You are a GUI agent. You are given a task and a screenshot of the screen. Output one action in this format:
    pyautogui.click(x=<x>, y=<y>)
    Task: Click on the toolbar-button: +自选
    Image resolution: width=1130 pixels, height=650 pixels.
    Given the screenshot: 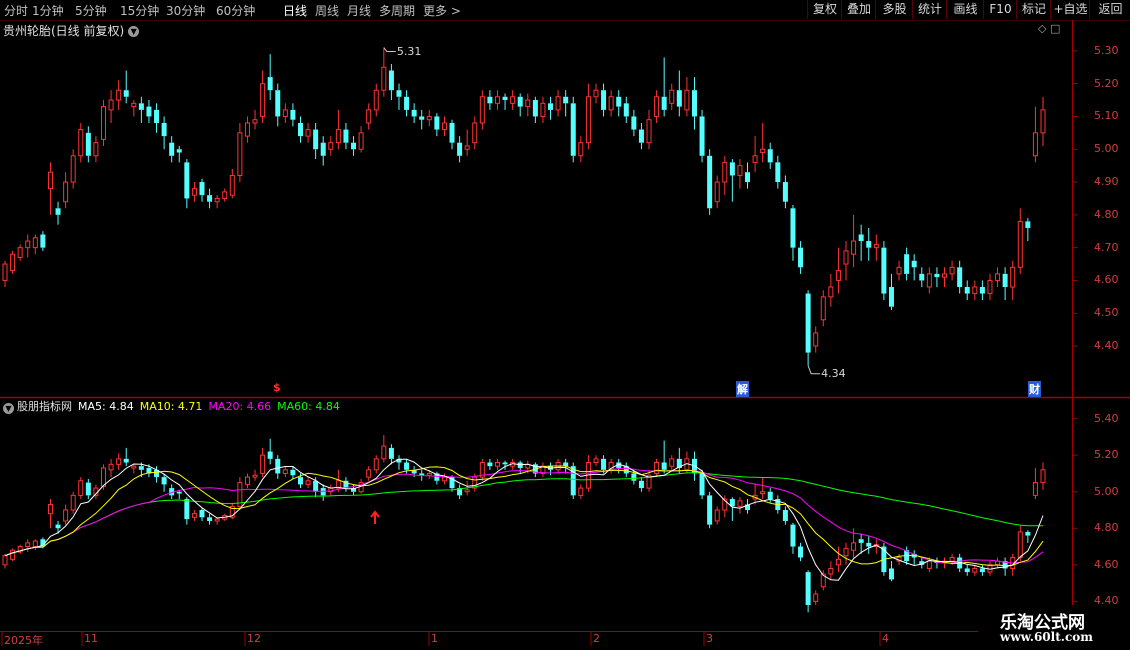 What is the action you would take?
    pyautogui.click(x=1070, y=9)
    